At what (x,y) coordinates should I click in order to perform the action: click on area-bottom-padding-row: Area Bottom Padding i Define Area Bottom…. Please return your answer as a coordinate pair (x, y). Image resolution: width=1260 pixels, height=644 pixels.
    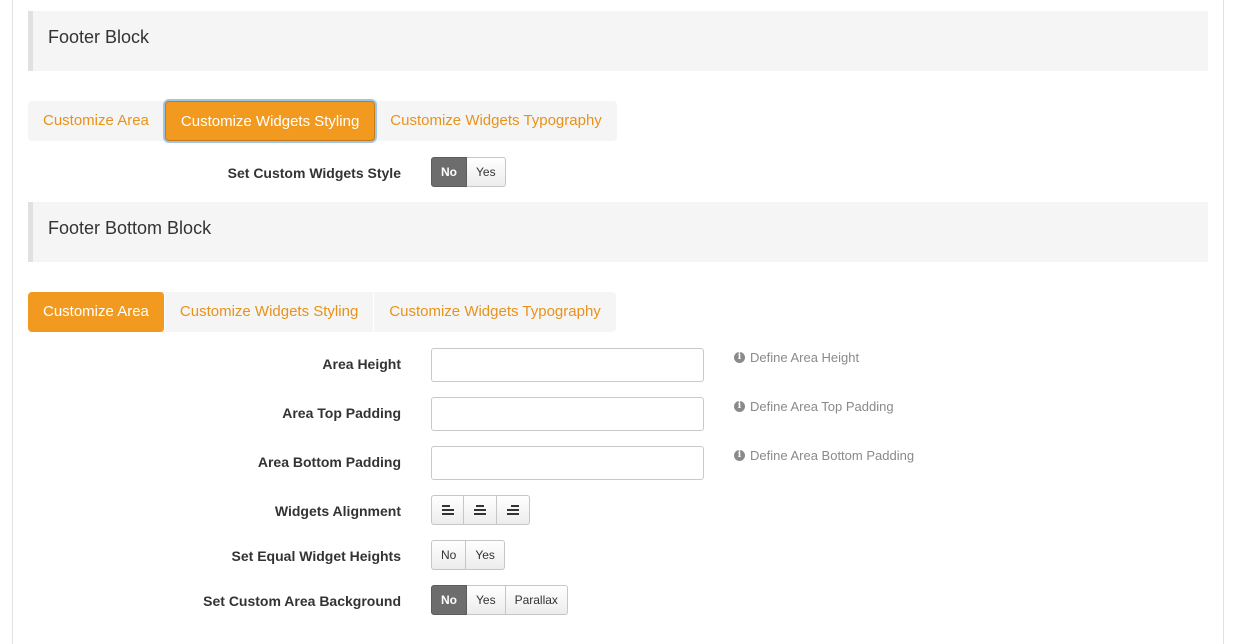
    Looking at the image, I should click on (618, 463).